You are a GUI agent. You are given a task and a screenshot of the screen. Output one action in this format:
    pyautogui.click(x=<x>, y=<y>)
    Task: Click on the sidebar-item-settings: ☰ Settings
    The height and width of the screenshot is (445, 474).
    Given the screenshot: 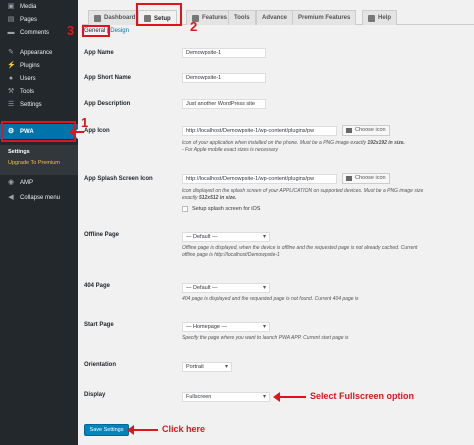 What is the action you would take?
    pyautogui.click(x=39, y=104)
    